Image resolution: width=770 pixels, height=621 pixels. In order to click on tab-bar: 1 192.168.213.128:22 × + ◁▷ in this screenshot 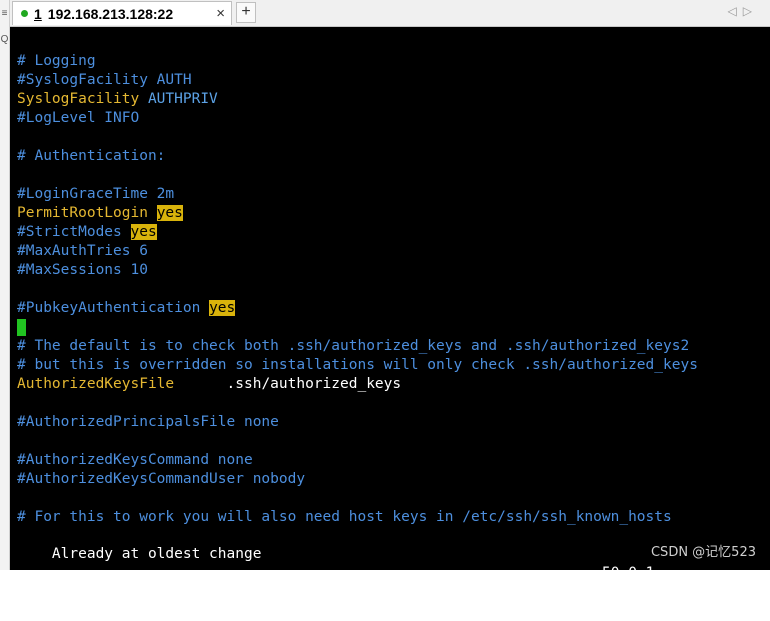, I will do `click(390, 13)`.